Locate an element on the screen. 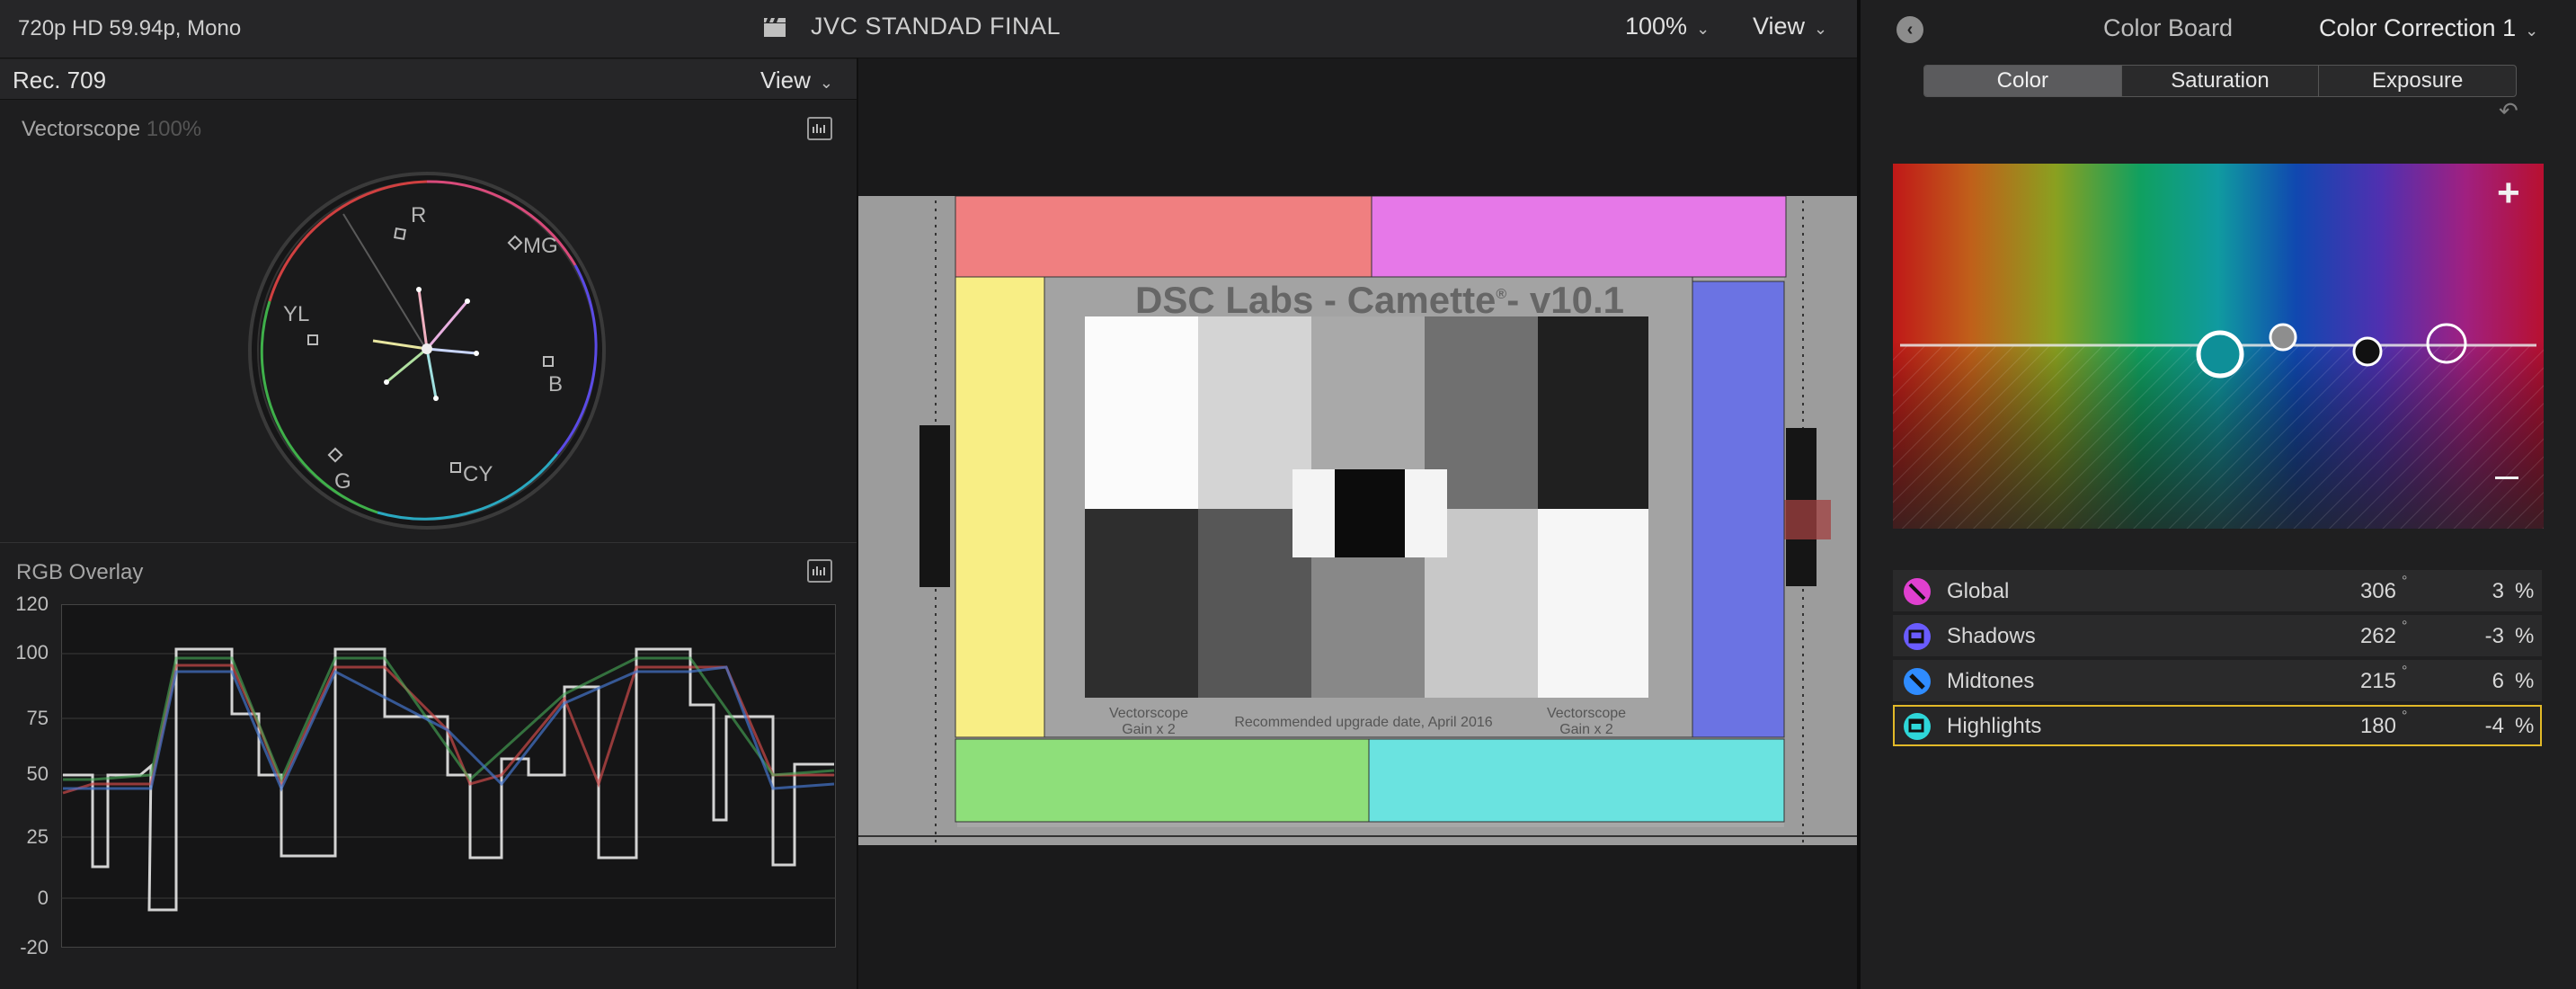 The height and width of the screenshot is (989, 2576). color-board is located at coordinates (2218, 346).